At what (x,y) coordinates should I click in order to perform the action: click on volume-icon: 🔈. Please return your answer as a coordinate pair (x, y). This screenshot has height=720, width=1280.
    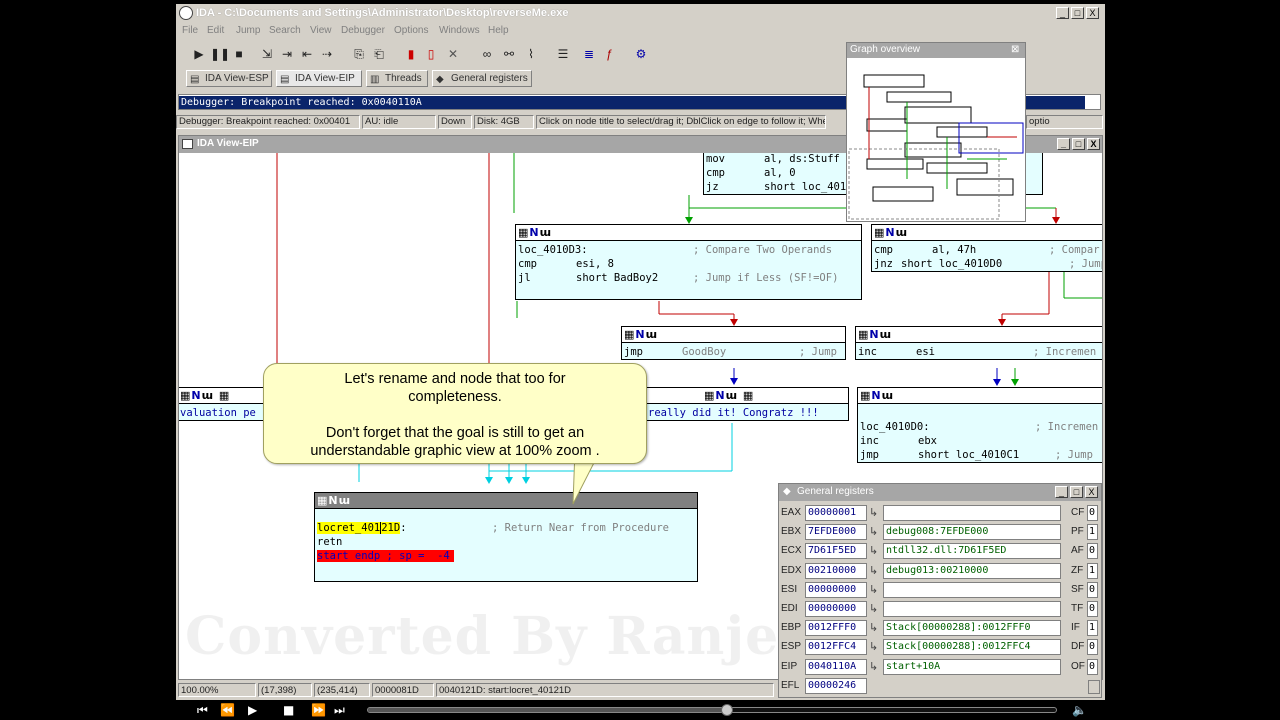
    Looking at the image, I should click on (1079, 710).